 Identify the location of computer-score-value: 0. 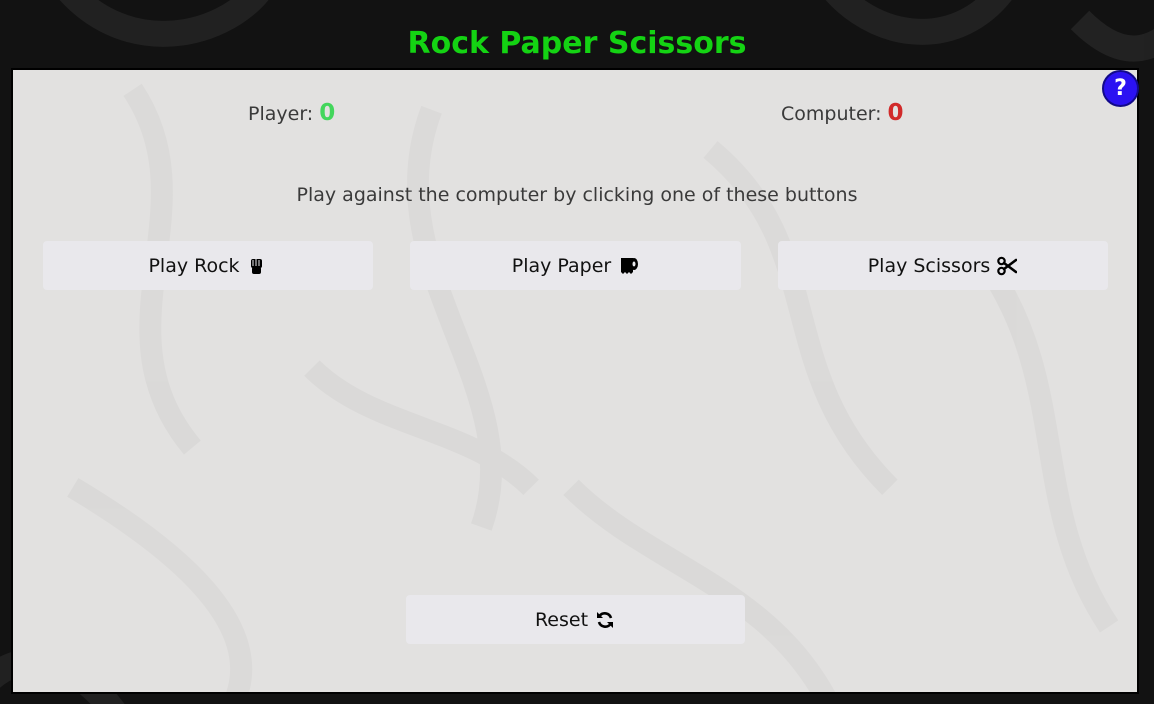
(895, 113).